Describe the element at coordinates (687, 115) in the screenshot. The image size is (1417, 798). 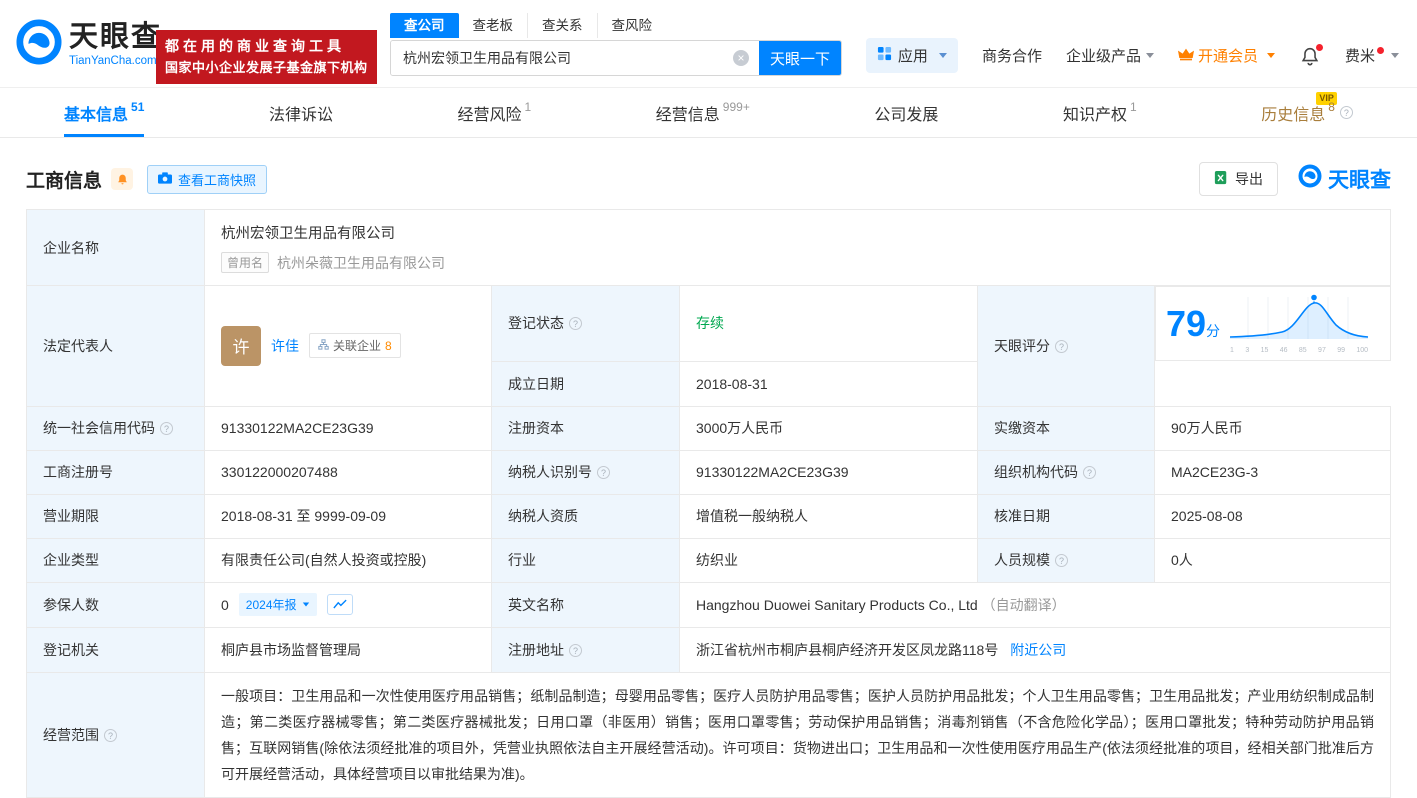
I see `tab-label: 经营信息` at that location.